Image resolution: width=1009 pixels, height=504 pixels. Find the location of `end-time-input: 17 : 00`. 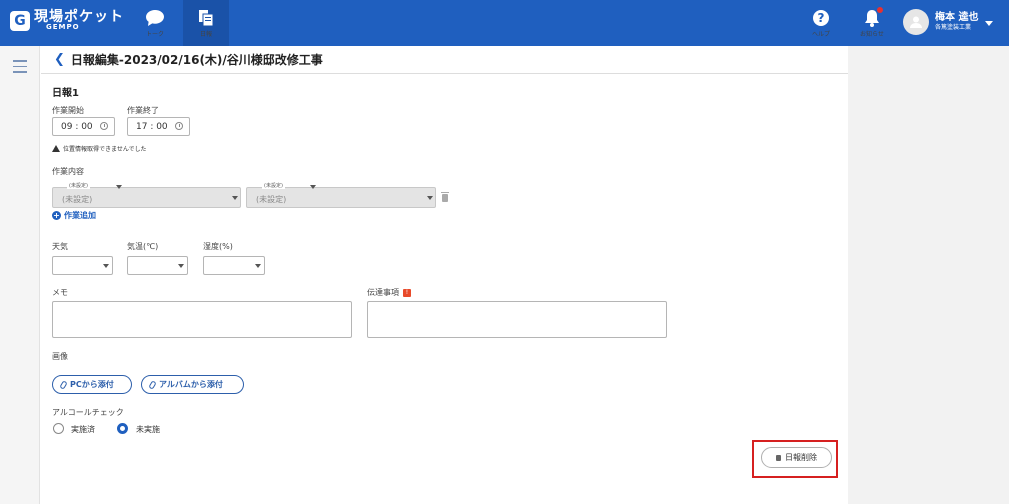

end-time-input: 17 : 00 is located at coordinates (158, 126).